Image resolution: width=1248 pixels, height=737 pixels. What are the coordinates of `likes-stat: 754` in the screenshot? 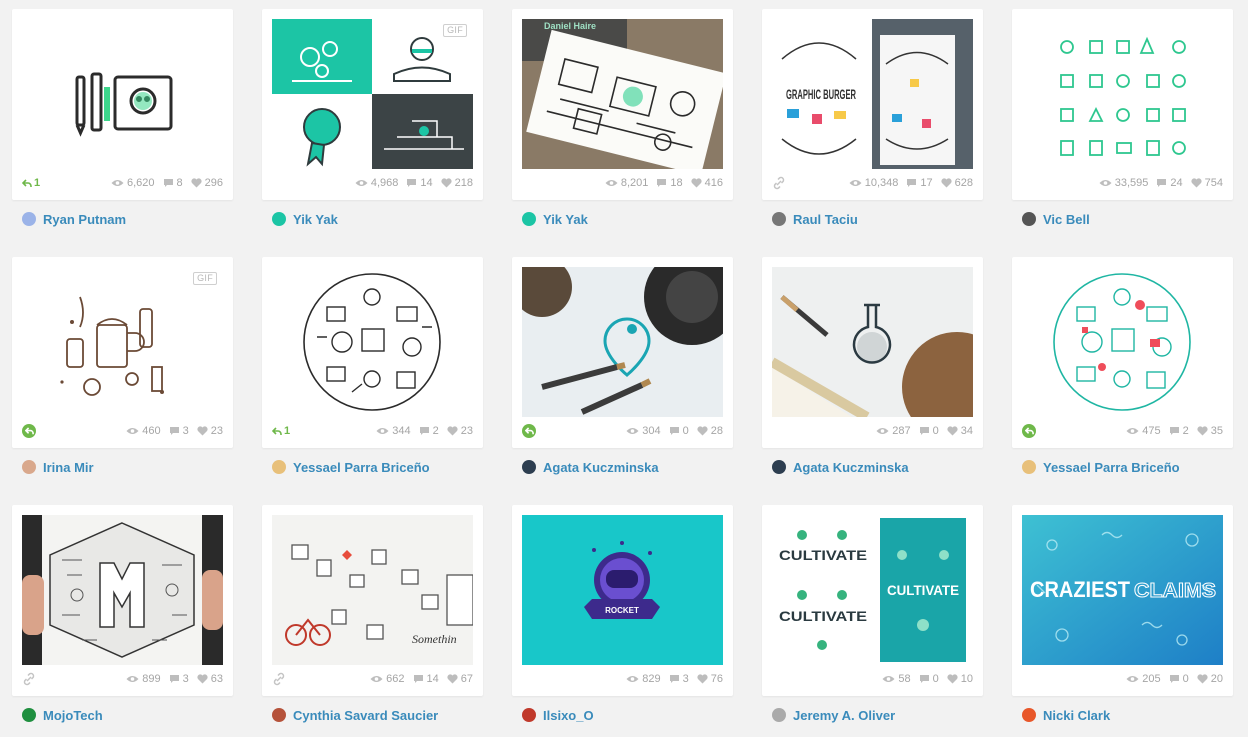 It's located at (1207, 183).